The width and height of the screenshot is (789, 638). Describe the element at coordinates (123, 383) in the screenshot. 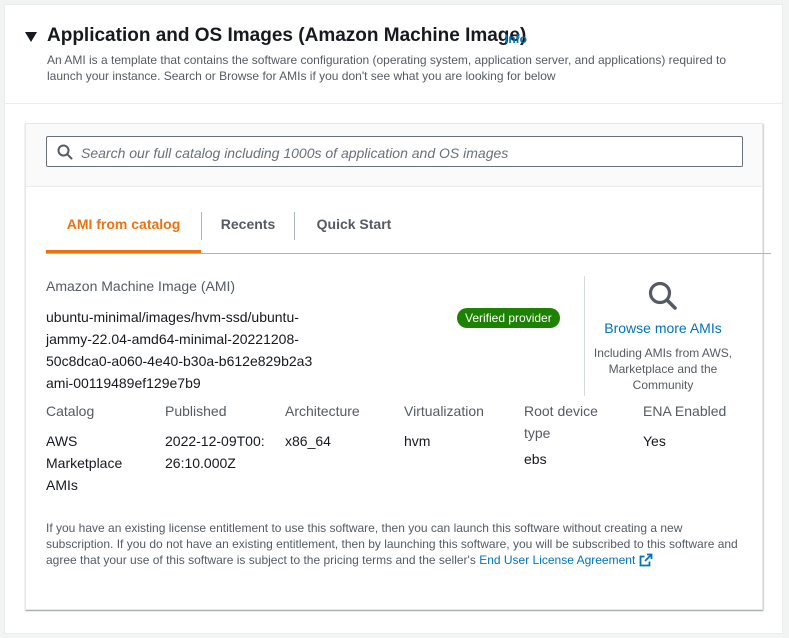

I see `ami-id: ami-00119489ef129e7b9` at that location.